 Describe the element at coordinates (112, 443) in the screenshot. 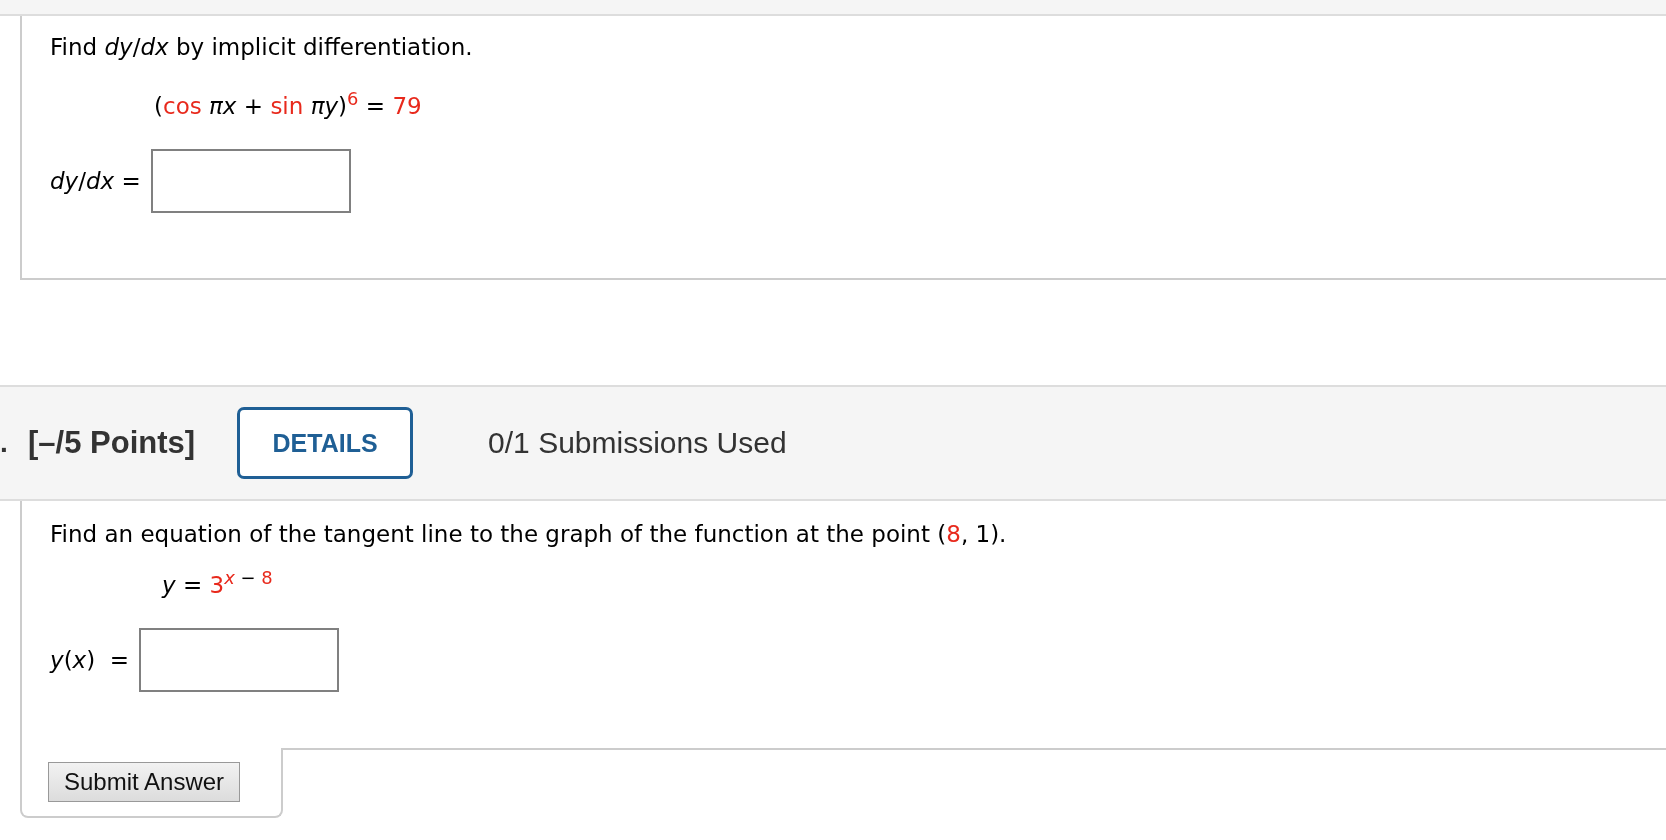

I see `points-label: [–/5 Points]` at that location.